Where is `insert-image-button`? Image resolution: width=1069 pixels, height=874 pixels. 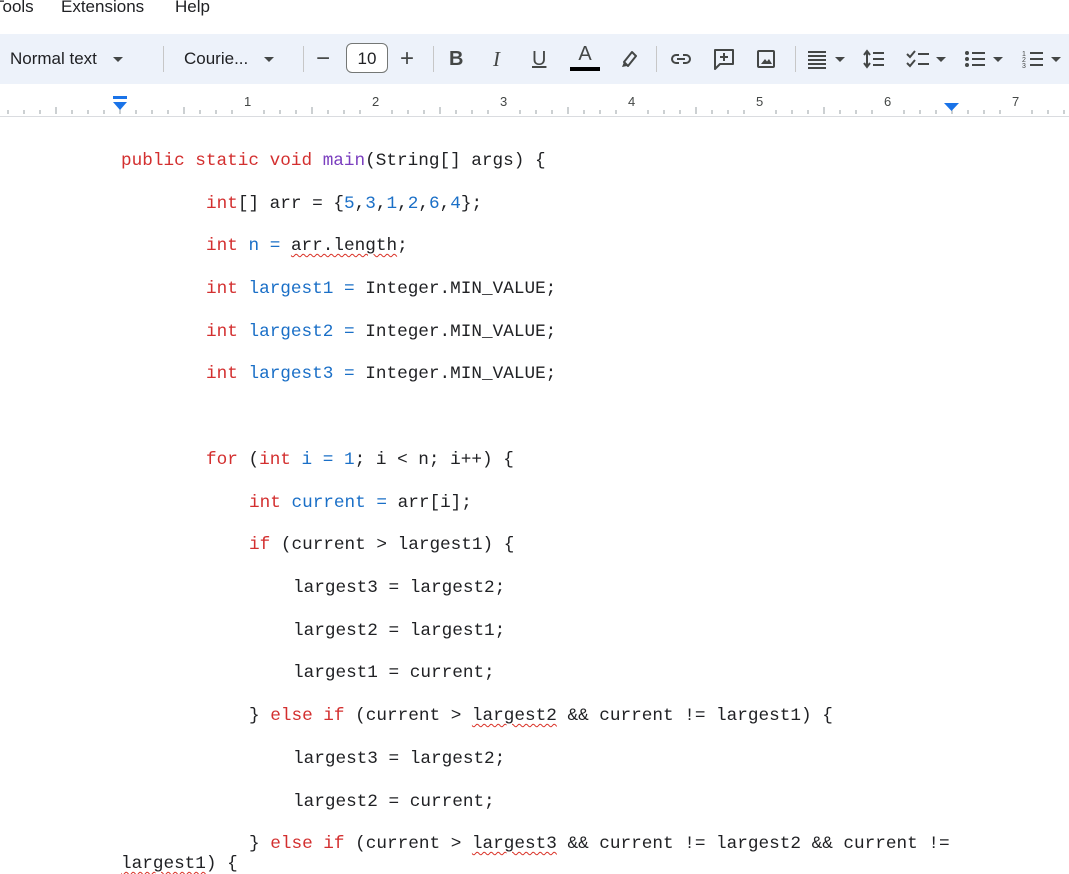
insert-image-button is located at coordinates (766, 59).